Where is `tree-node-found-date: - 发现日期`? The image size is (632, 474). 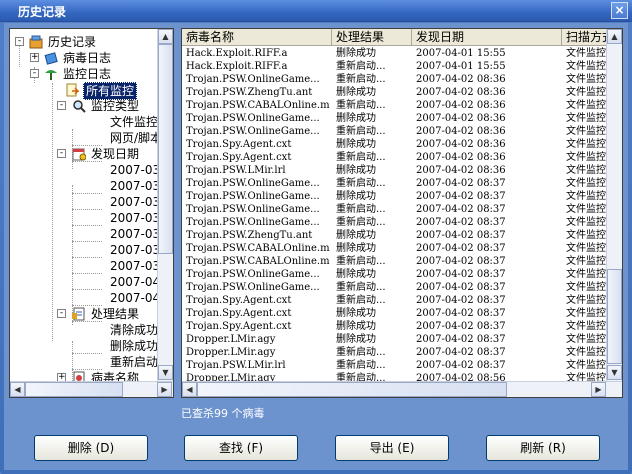
tree-node-found-date: - 发现日期 is located at coordinates (84, 154).